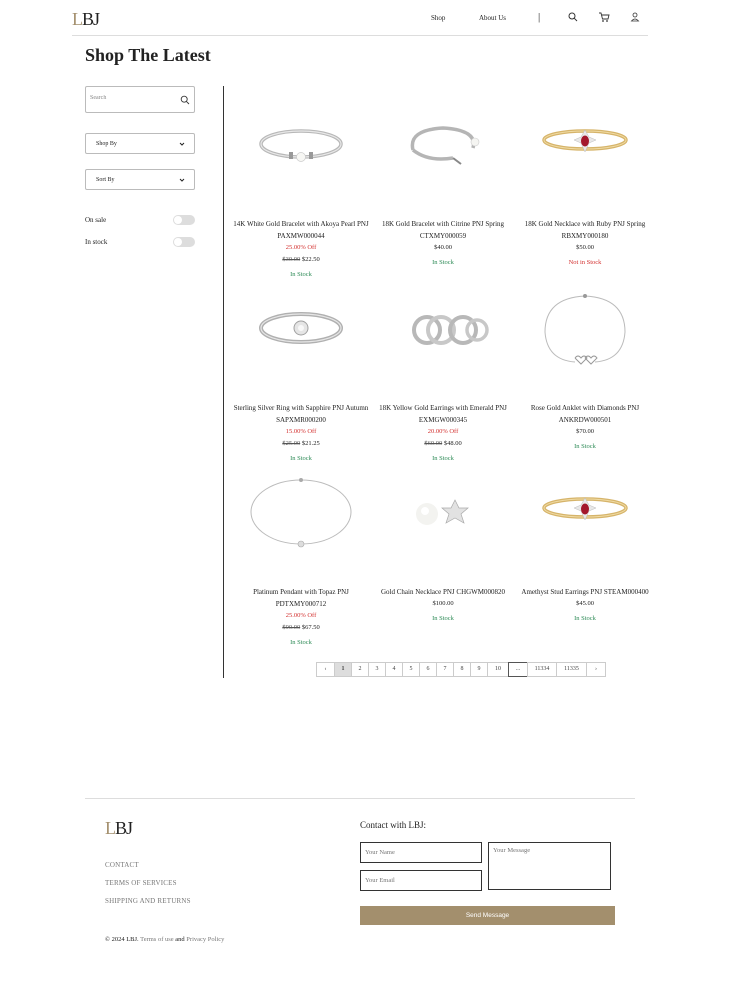  Describe the element at coordinates (301, 145) in the screenshot. I see `white-gold-pearl-bracelet-image` at that location.